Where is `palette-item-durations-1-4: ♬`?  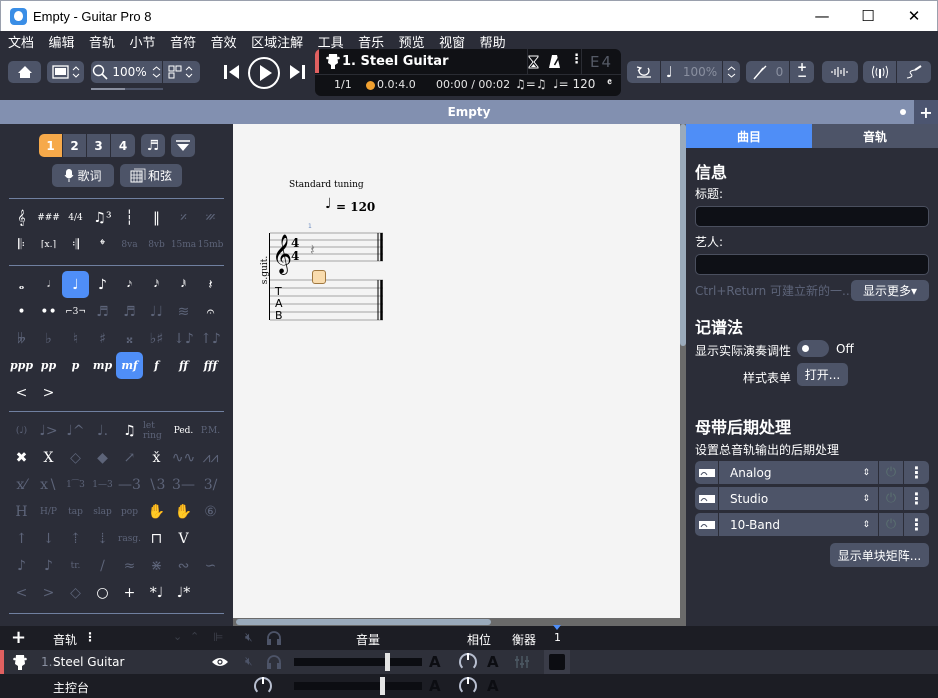 palette-item-durations-1-4: ♬ is located at coordinates (129, 311).